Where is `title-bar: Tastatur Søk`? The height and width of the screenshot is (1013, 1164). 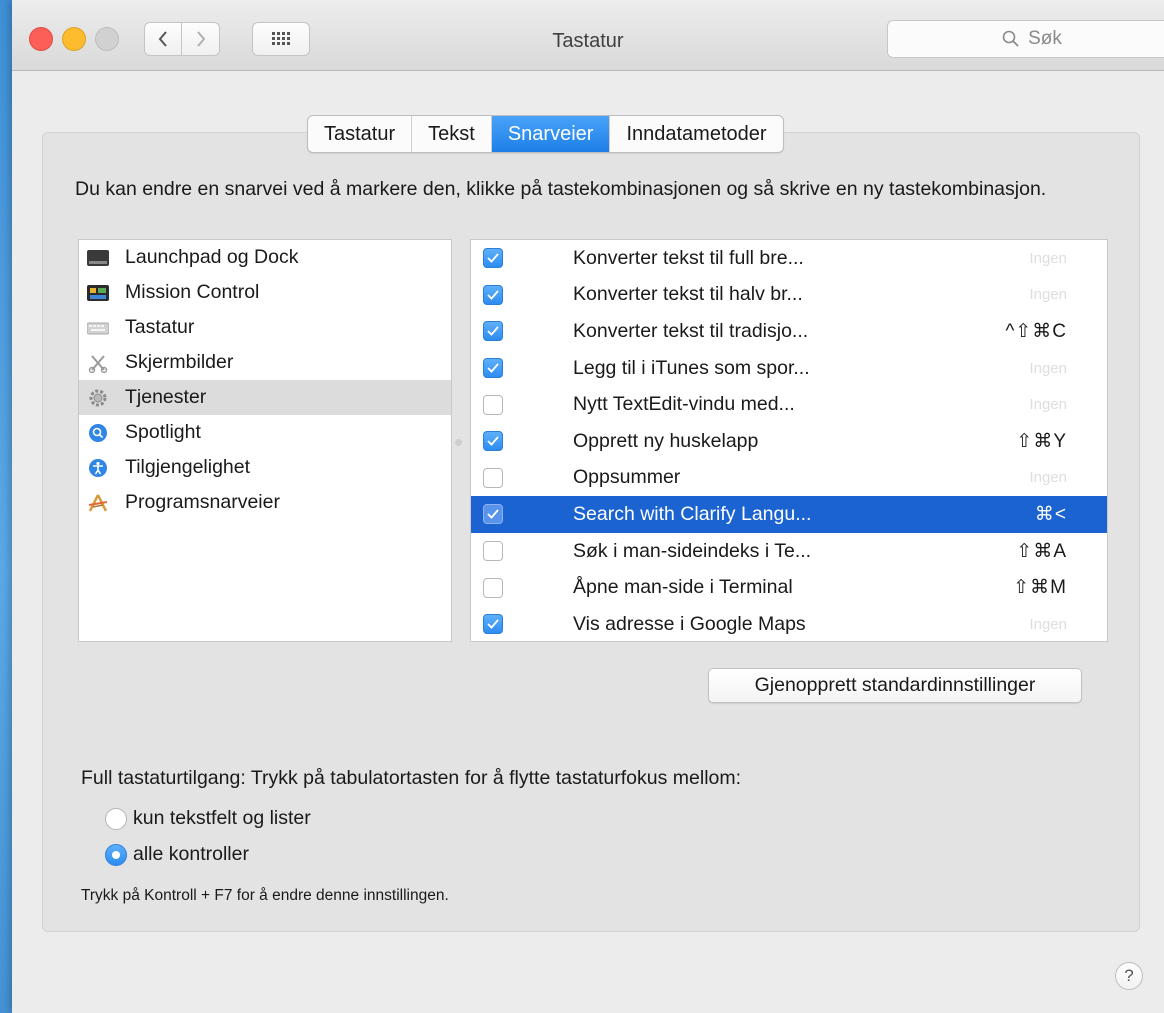 title-bar: Tastatur Søk is located at coordinates (588, 35).